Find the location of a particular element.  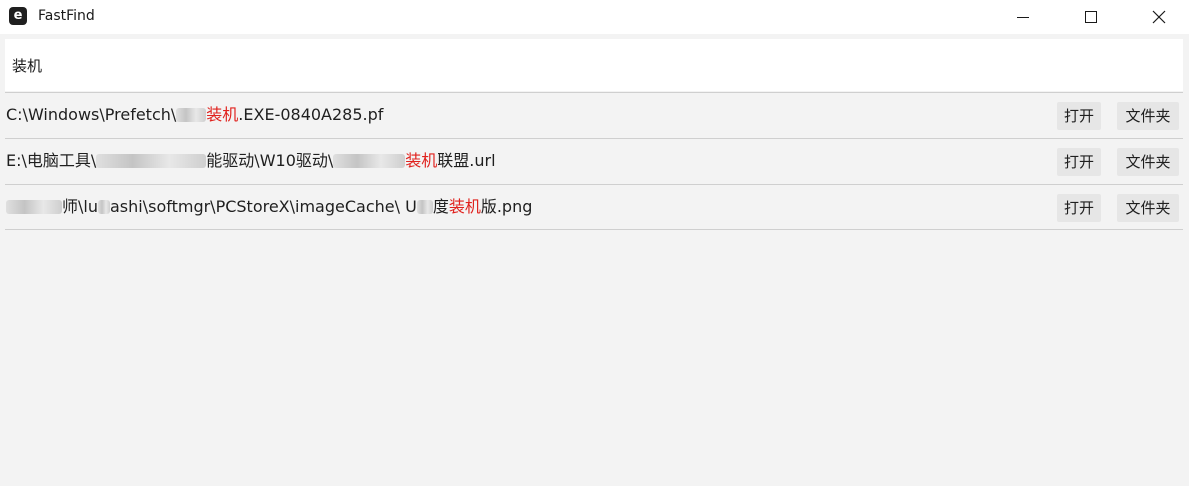

window-title: FastFind is located at coordinates (66, 16).